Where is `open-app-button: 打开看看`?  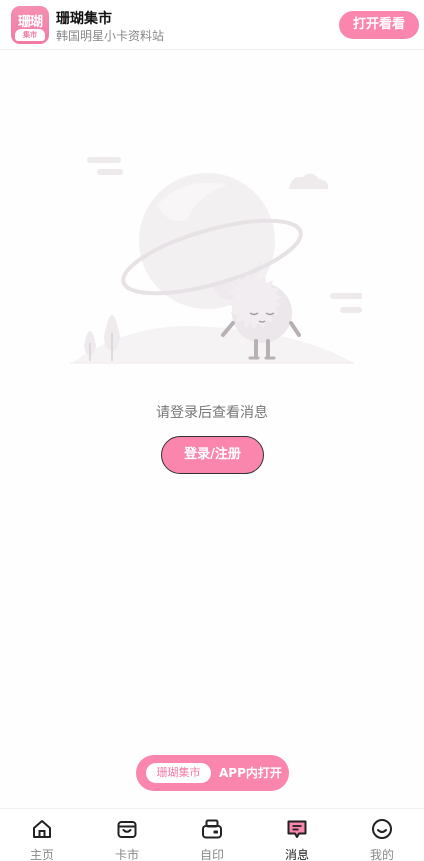
open-app-button: 打开看看 is located at coordinates (379, 25).